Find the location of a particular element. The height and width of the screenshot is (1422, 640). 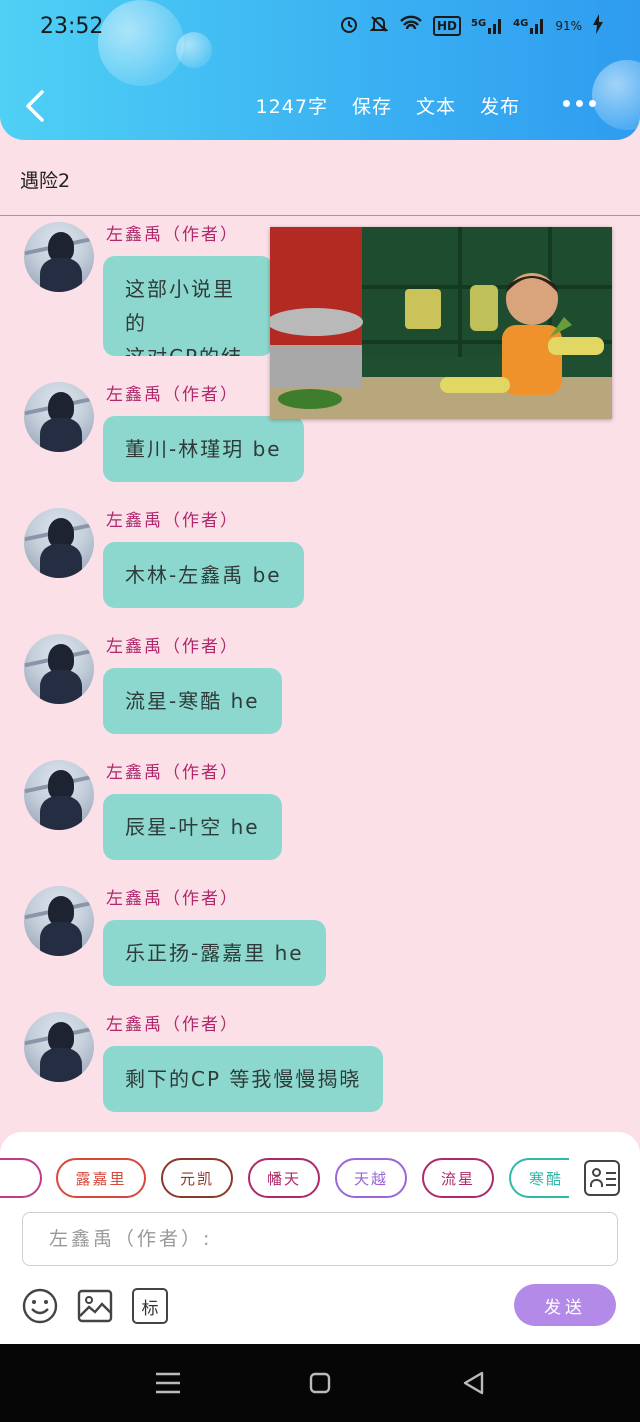

message-bubble: 这部小说里的 这对CP的结局 is located at coordinates (188, 306).